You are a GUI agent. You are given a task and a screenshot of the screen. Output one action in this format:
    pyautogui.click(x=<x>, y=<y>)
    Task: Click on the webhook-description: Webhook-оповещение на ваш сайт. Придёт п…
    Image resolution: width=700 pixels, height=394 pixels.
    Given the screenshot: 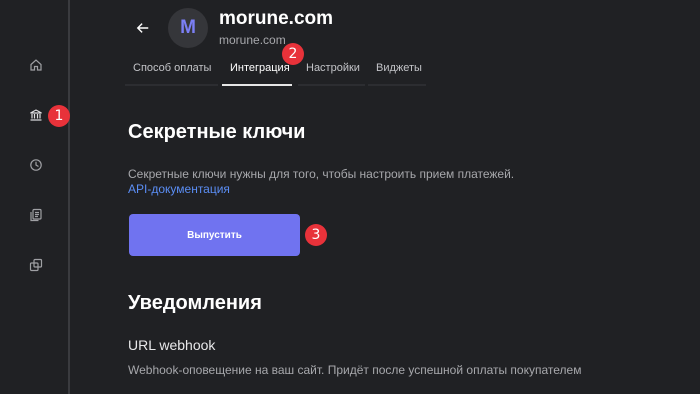 What is the action you would take?
    pyautogui.click(x=355, y=370)
    